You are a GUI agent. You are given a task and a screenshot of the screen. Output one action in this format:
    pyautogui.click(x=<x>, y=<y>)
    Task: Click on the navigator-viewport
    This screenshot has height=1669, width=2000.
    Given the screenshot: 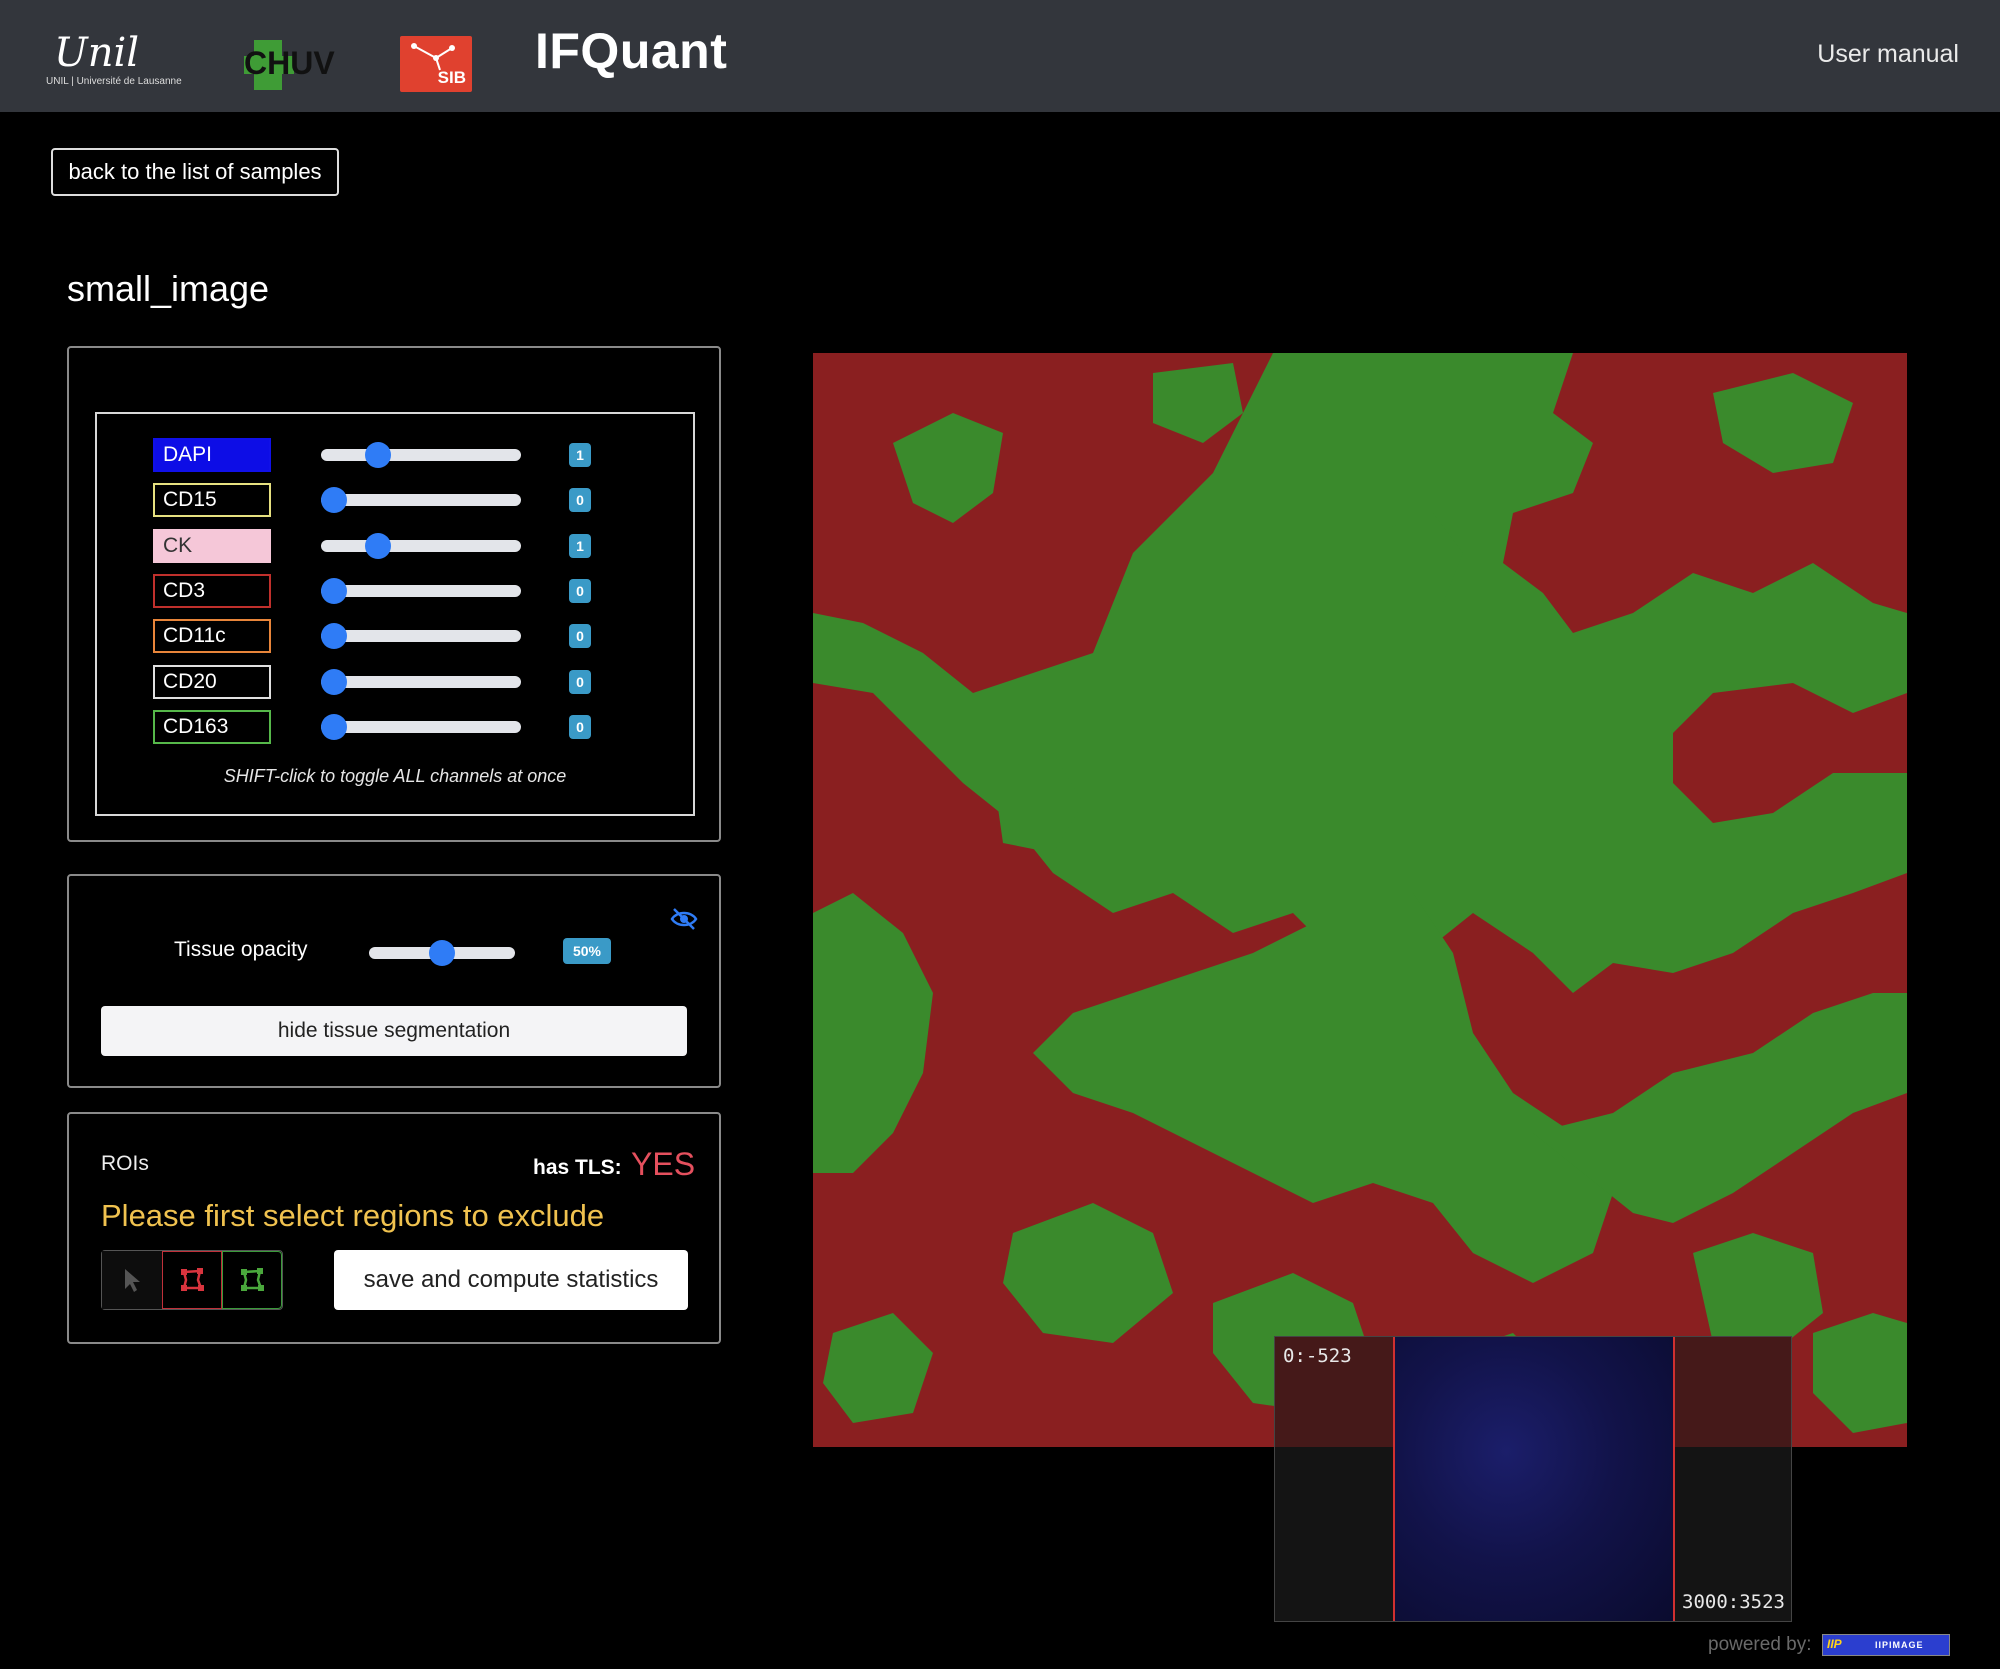 What is the action you would take?
    pyautogui.click(x=1534, y=1479)
    